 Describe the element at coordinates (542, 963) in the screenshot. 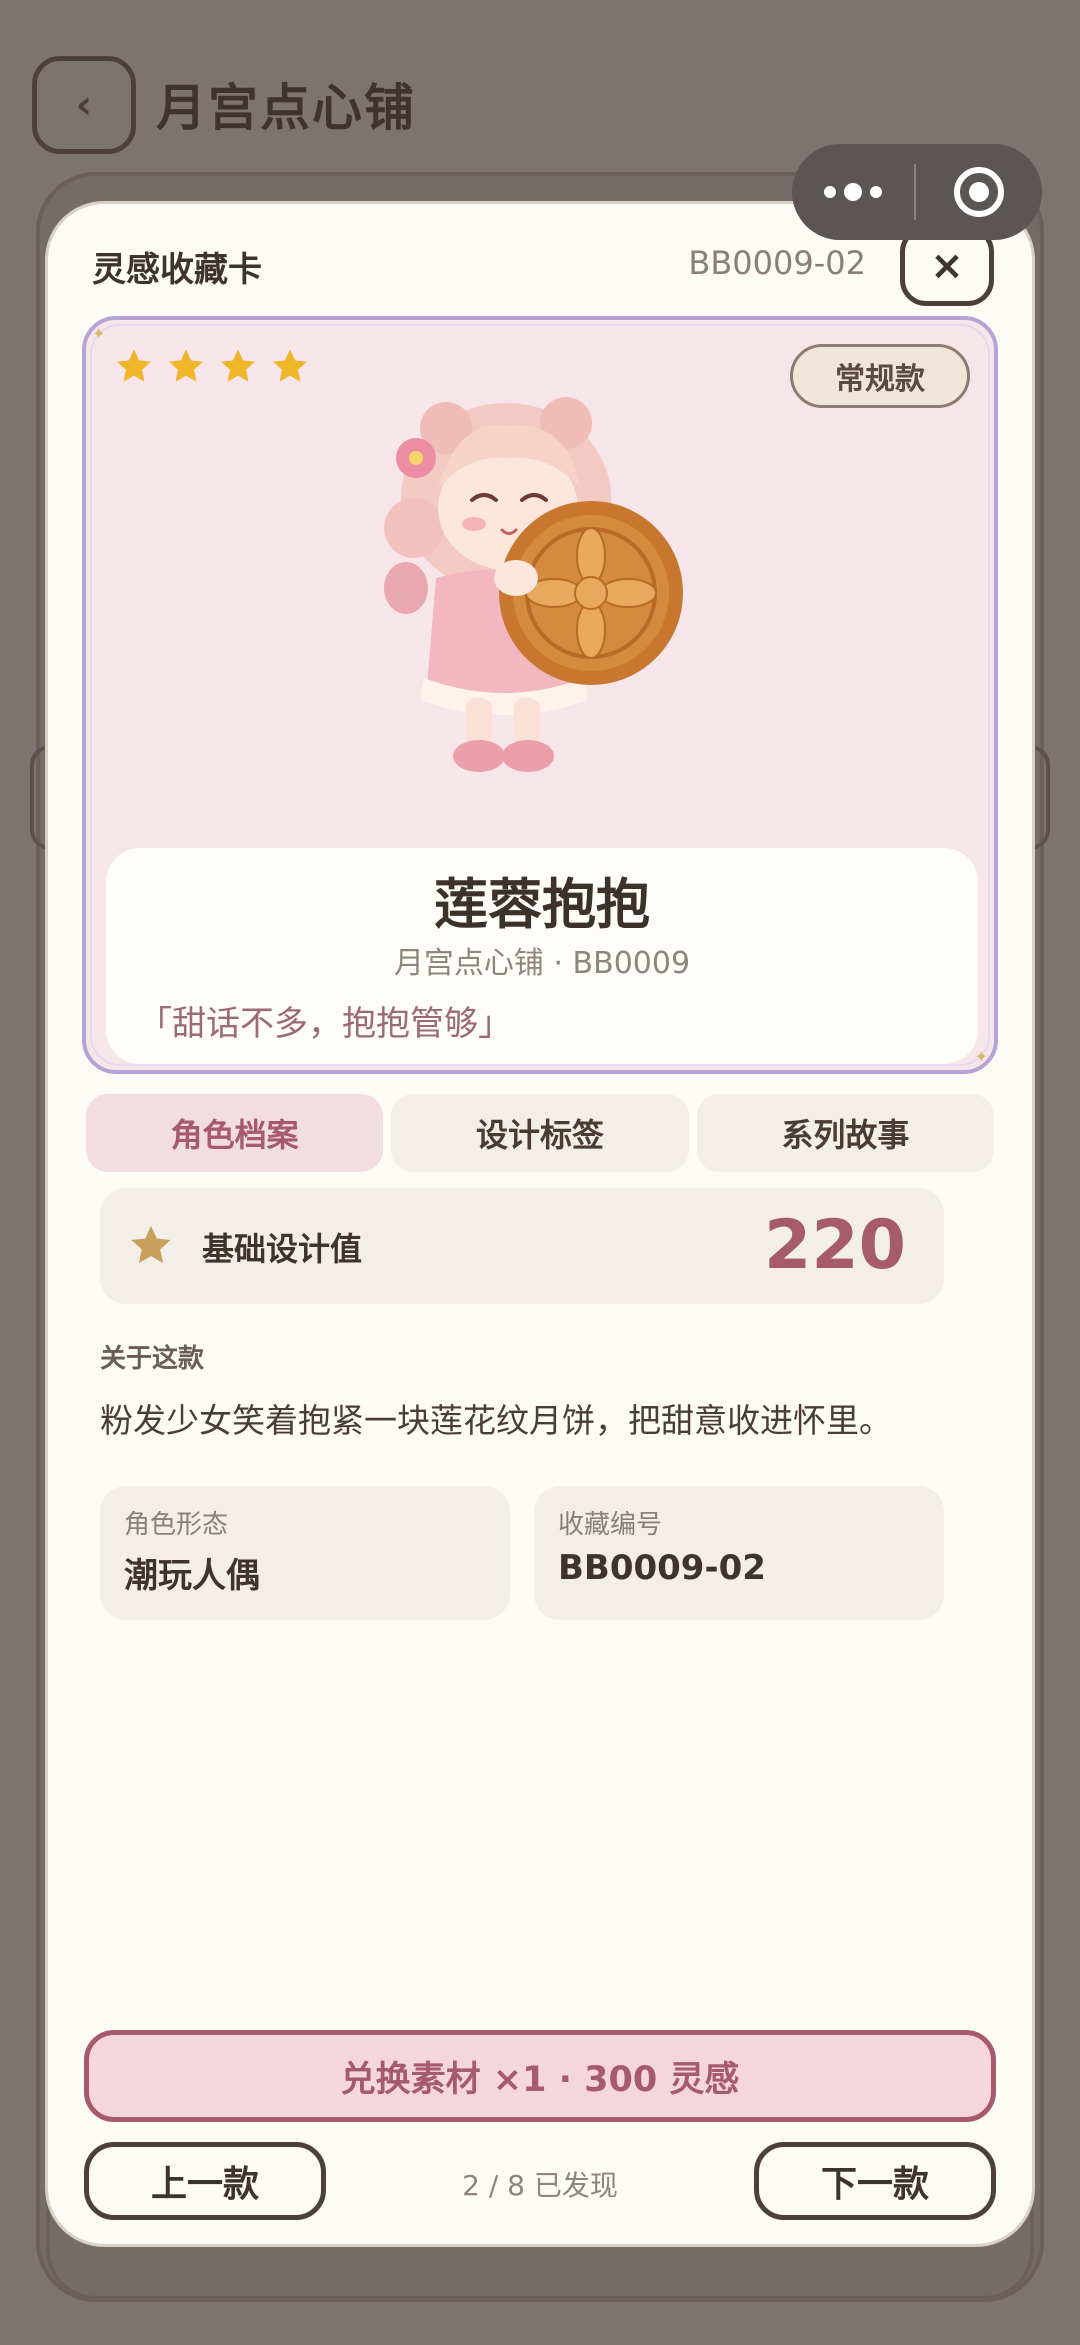

I see `character-subtitle: 月宫点心铺 · BB0009` at that location.